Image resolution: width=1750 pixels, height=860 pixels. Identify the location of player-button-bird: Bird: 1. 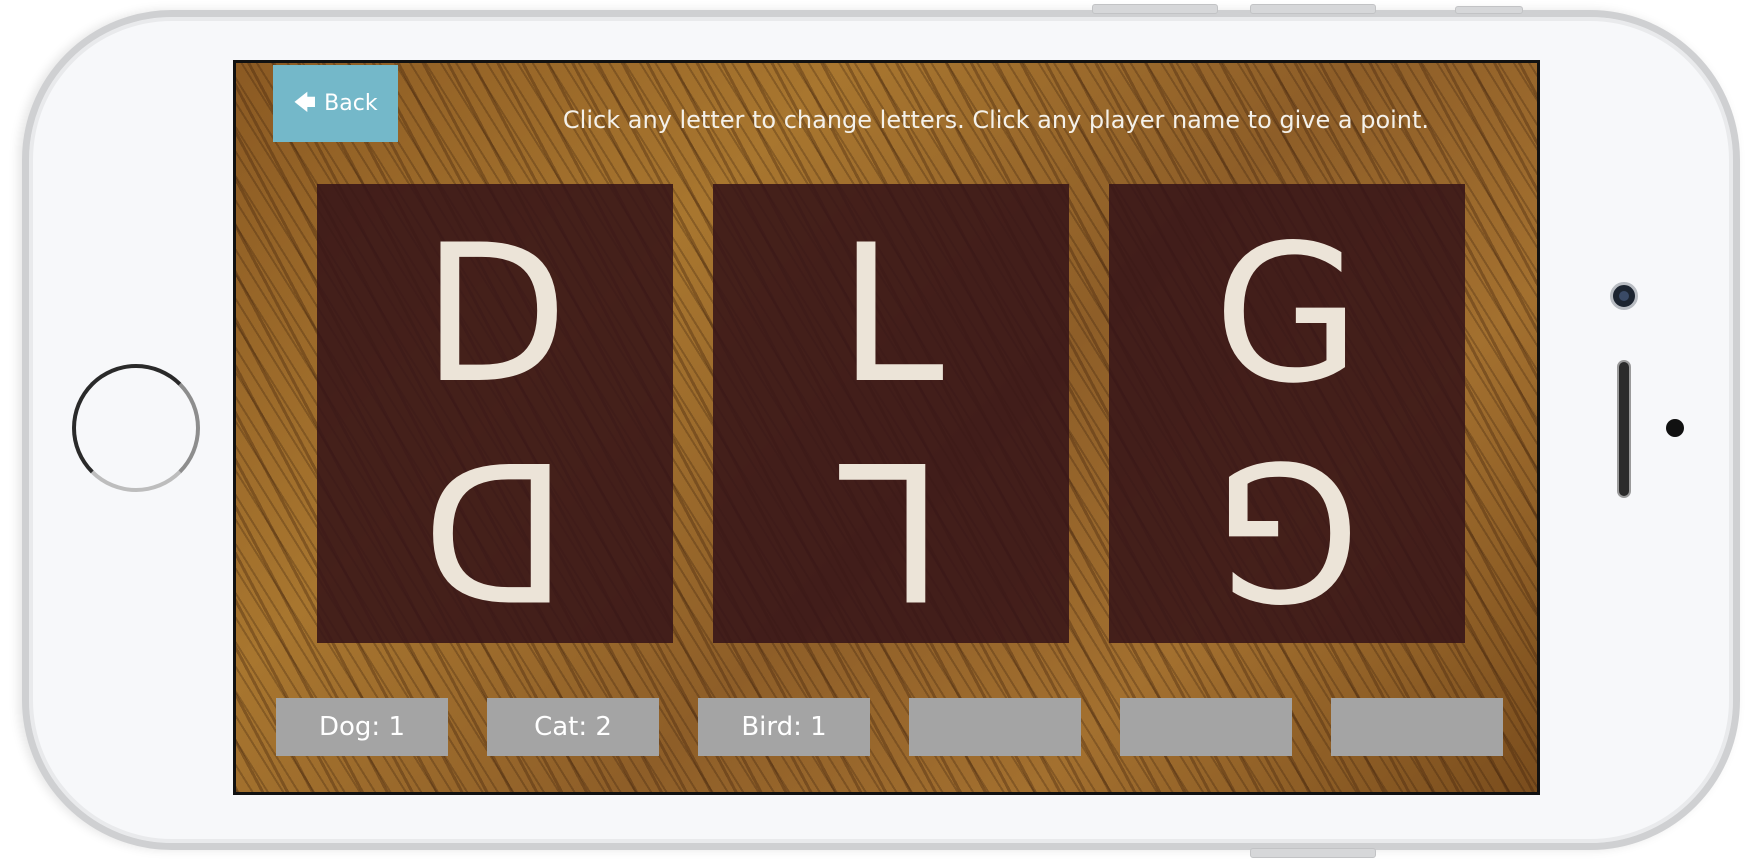
(784, 727).